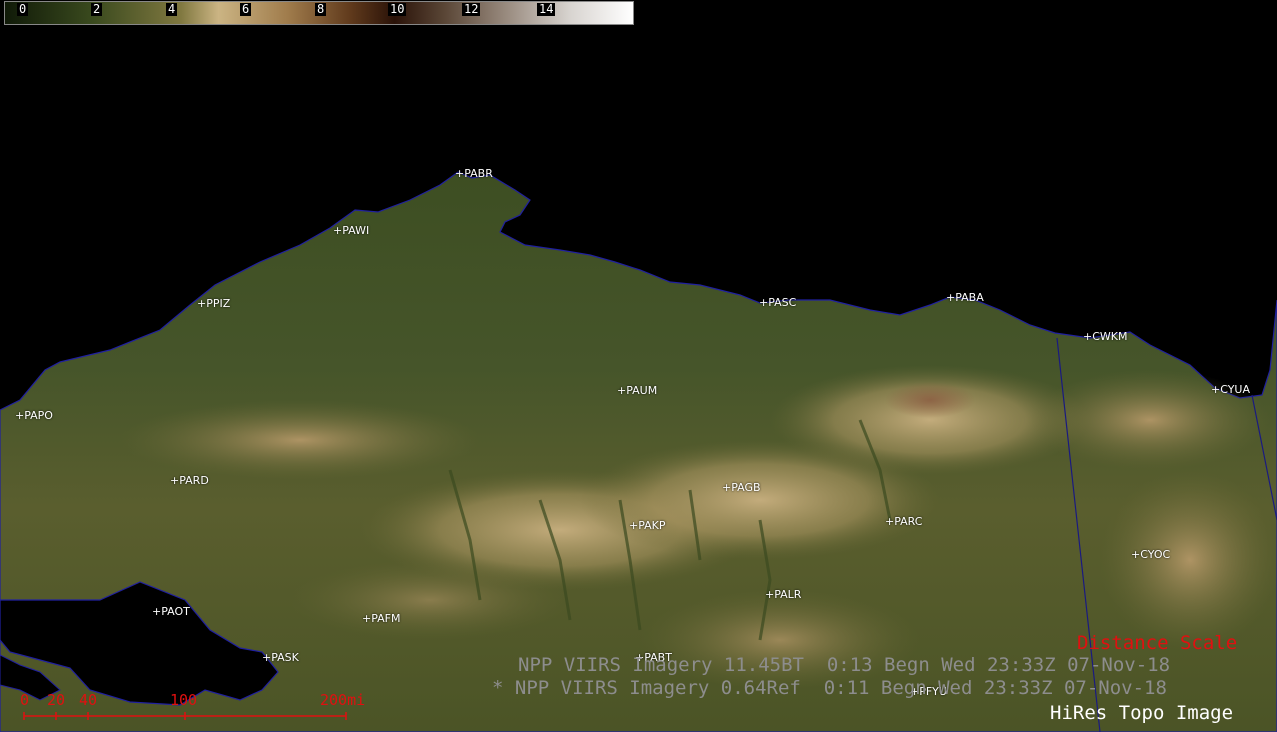 The image size is (1277, 732). What do you see at coordinates (471, 9) in the screenshot?
I see `colorbar-tick: 12` at bounding box center [471, 9].